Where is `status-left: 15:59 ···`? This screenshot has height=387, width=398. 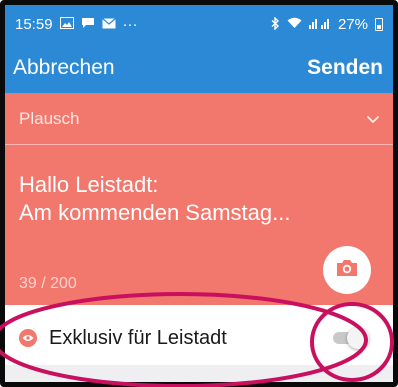
status-left: 15:59 ··· is located at coordinates (76, 24).